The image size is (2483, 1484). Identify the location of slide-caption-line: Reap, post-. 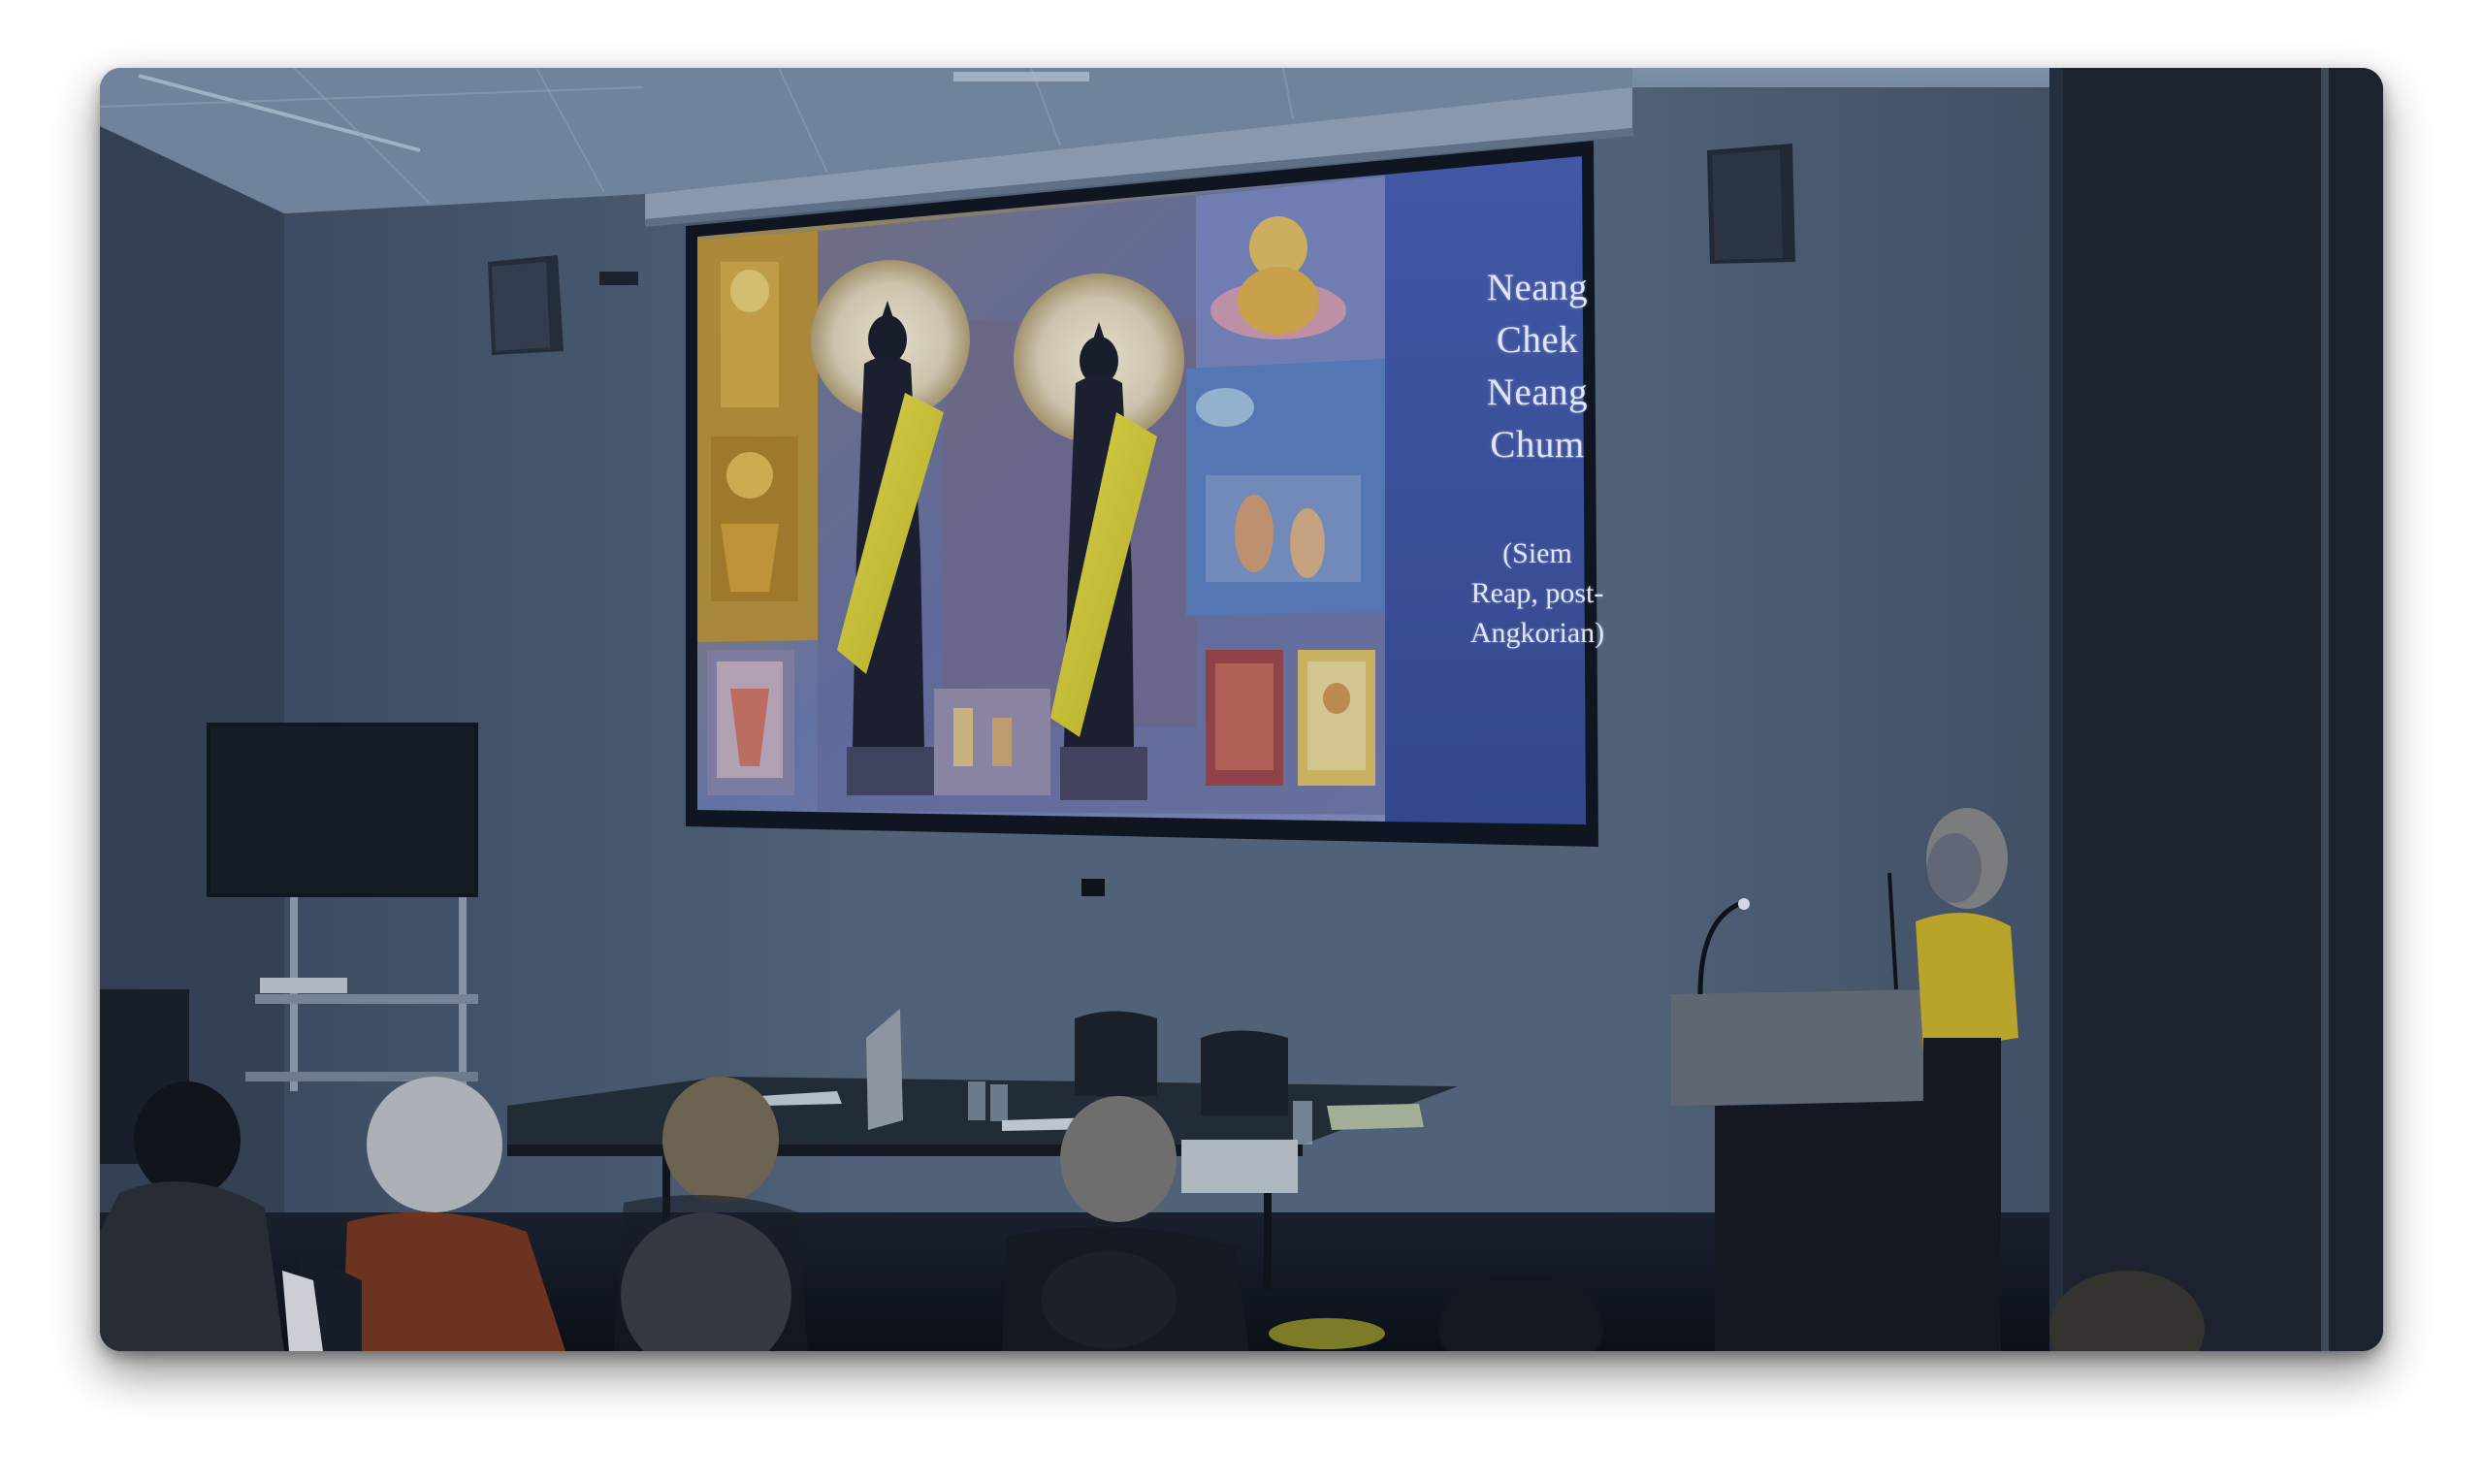
(1537, 593).